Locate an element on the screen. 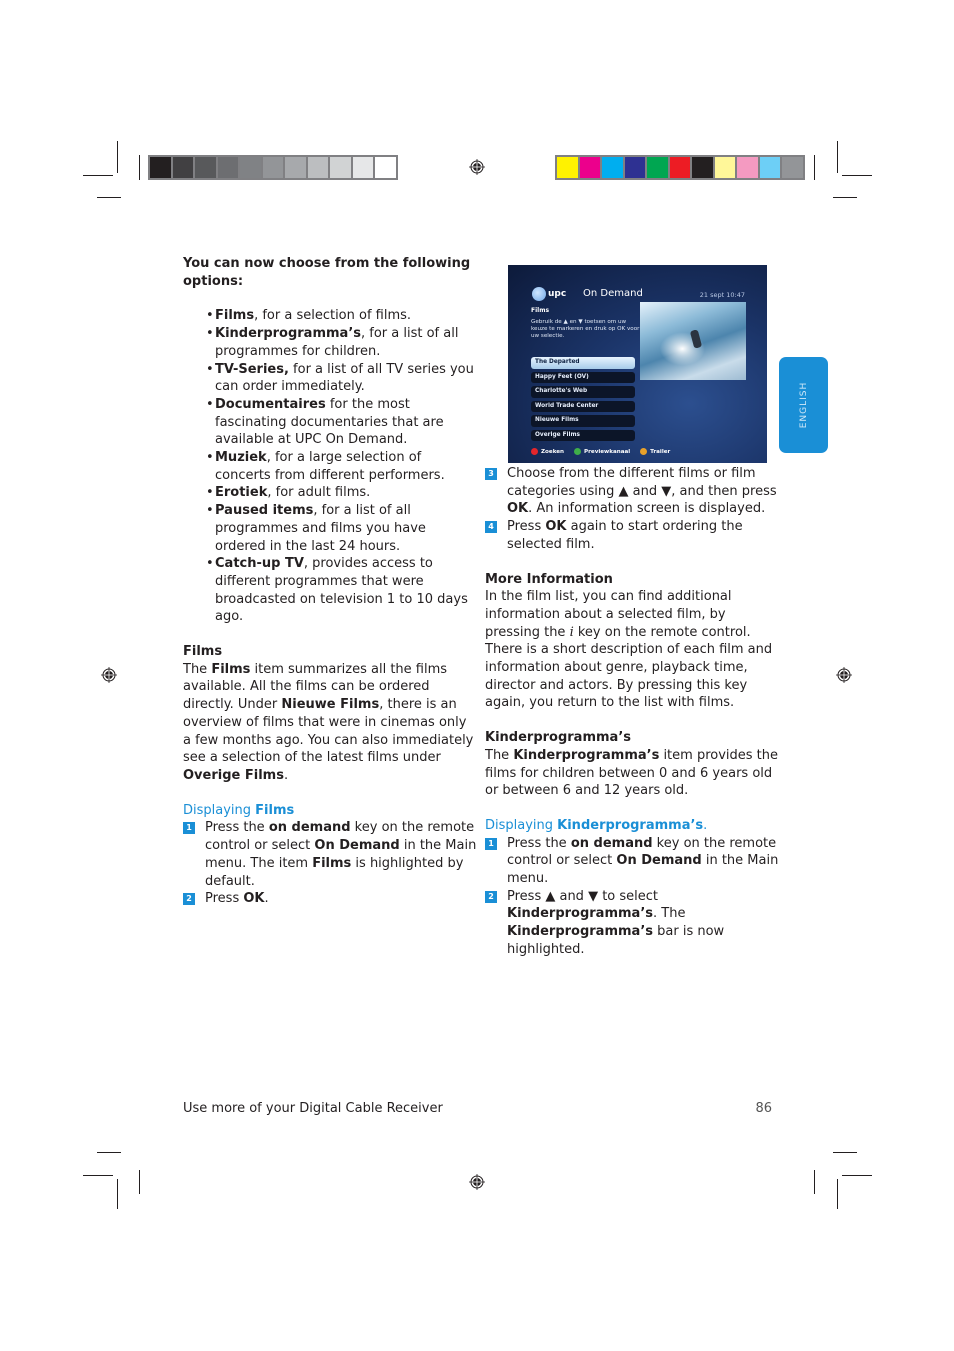 The image size is (954, 1351). option-list-item: • Erotiek, for adult films. is located at coordinates (342, 493).